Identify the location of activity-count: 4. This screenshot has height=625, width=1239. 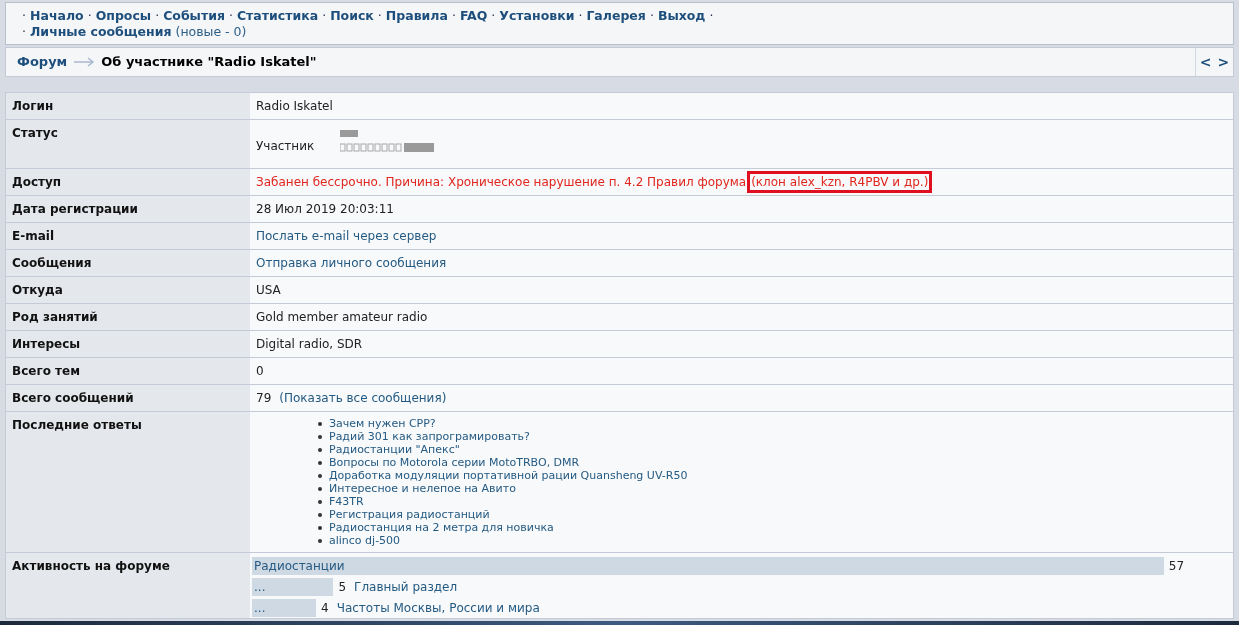
(325, 607).